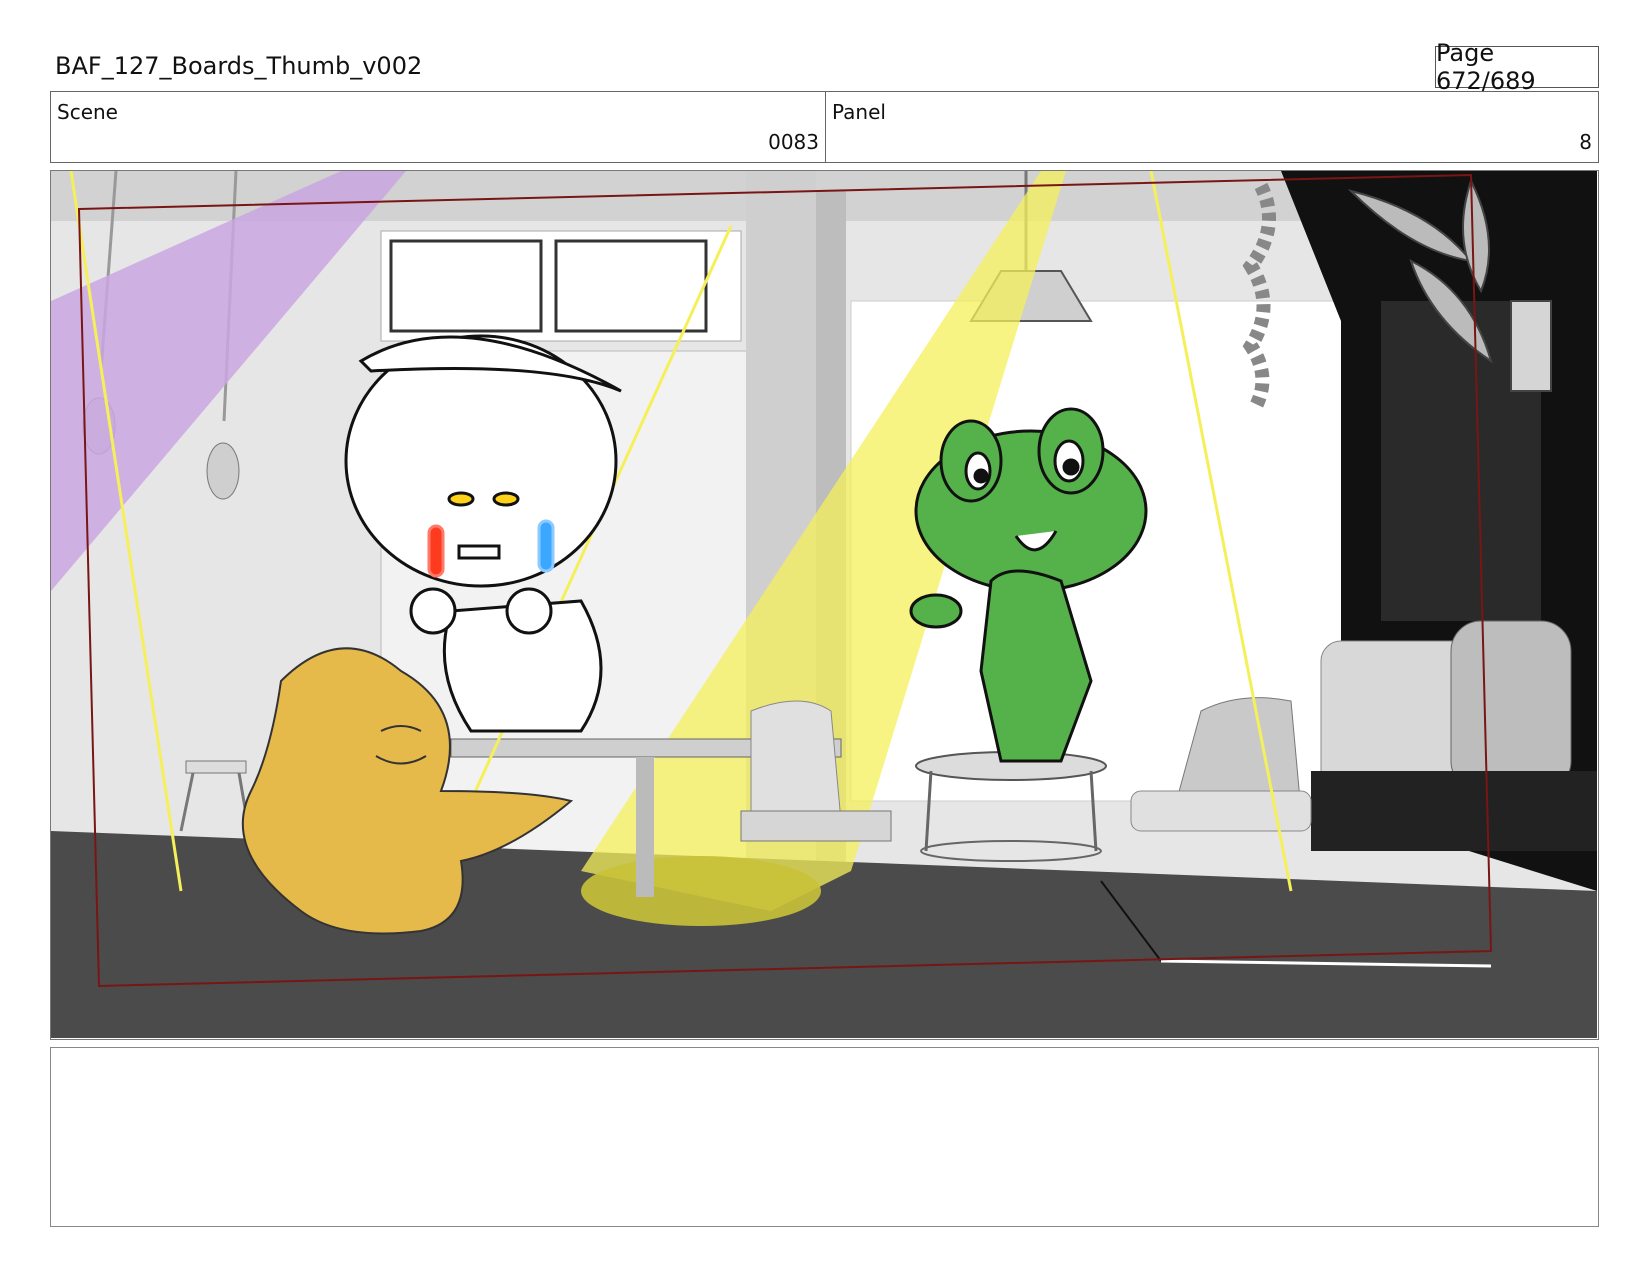  Describe the element at coordinates (239, 66) in the screenshot. I see `document-title: BAF_127_Boards_Thumb_v002` at that location.